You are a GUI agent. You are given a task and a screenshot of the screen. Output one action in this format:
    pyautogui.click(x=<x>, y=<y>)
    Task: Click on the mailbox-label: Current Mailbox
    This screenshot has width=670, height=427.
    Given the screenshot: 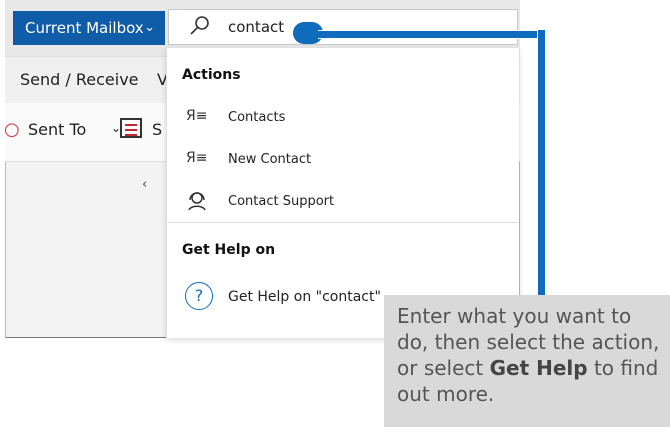 What is the action you would take?
    pyautogui.click(x=84, y=28)
    